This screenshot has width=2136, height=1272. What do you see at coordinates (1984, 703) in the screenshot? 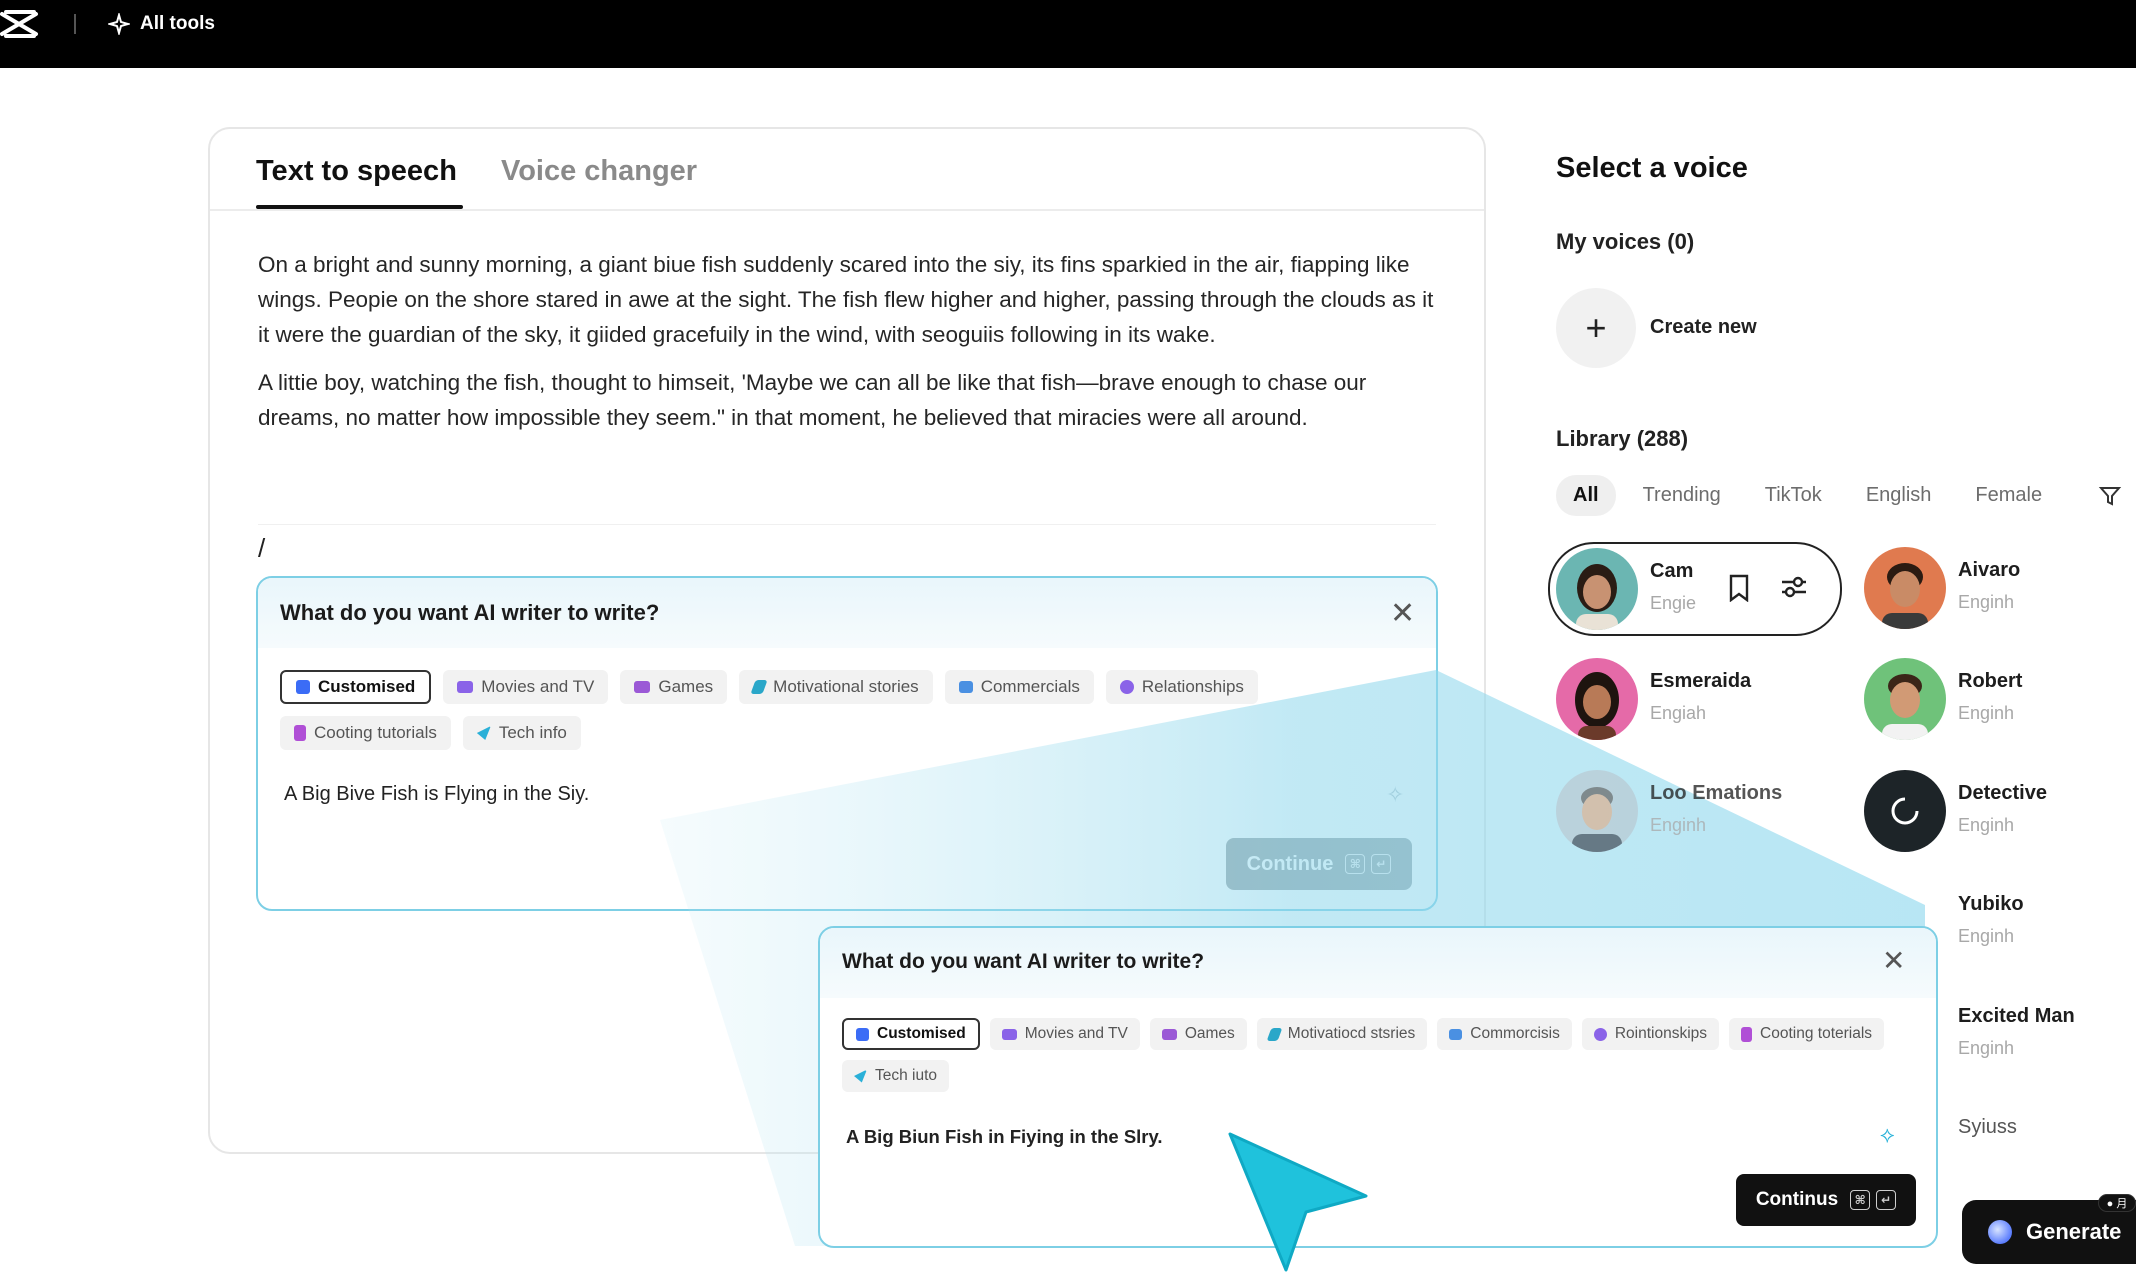
I see `voice-card-robert: Robert Enginh` at bounding box center [1984, 703].